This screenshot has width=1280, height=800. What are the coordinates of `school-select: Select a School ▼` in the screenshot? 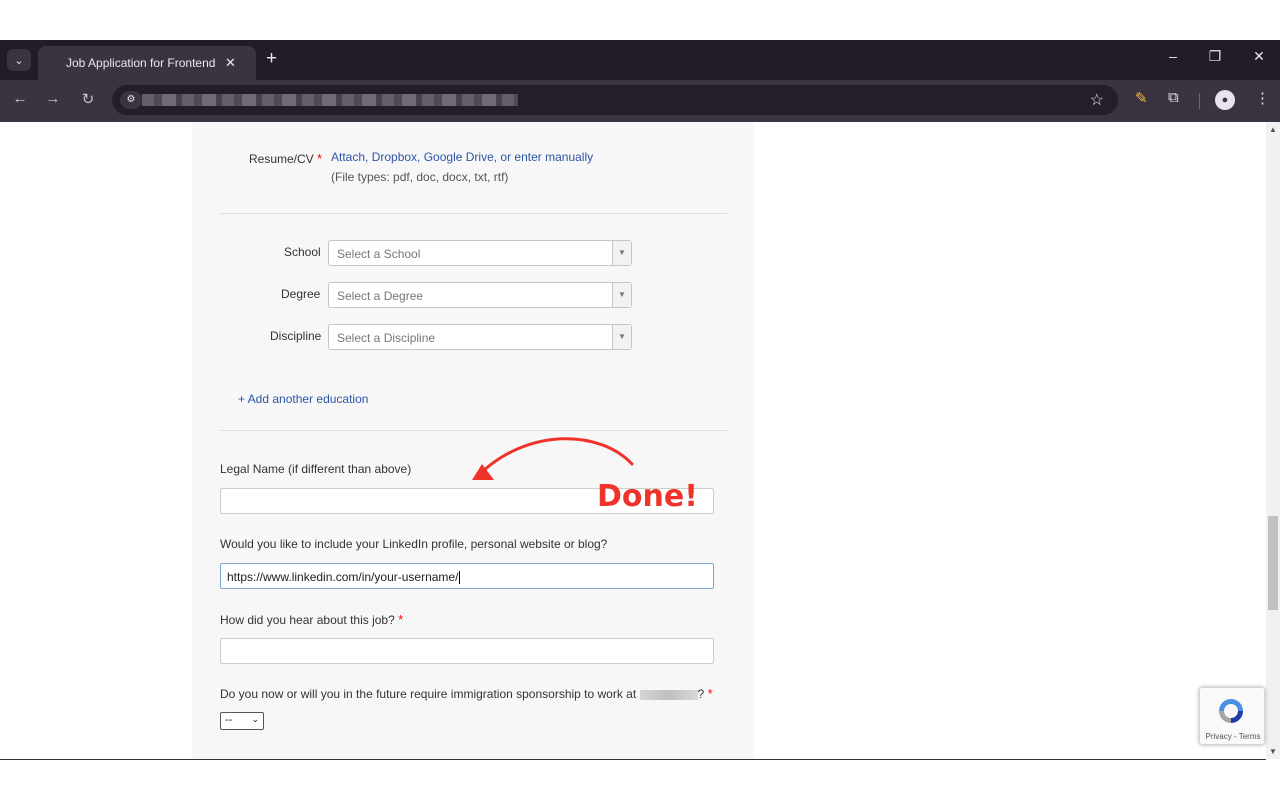 It's located at (480, 253).